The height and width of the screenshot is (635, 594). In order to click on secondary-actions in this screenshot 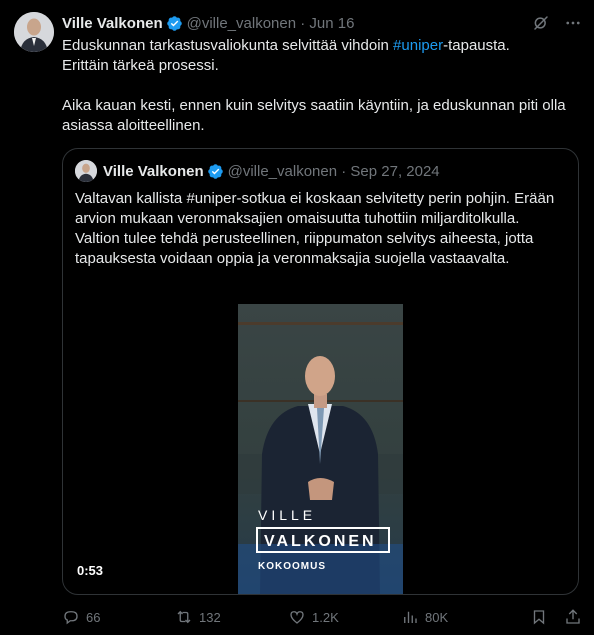, I will do `click(556, 617)`.